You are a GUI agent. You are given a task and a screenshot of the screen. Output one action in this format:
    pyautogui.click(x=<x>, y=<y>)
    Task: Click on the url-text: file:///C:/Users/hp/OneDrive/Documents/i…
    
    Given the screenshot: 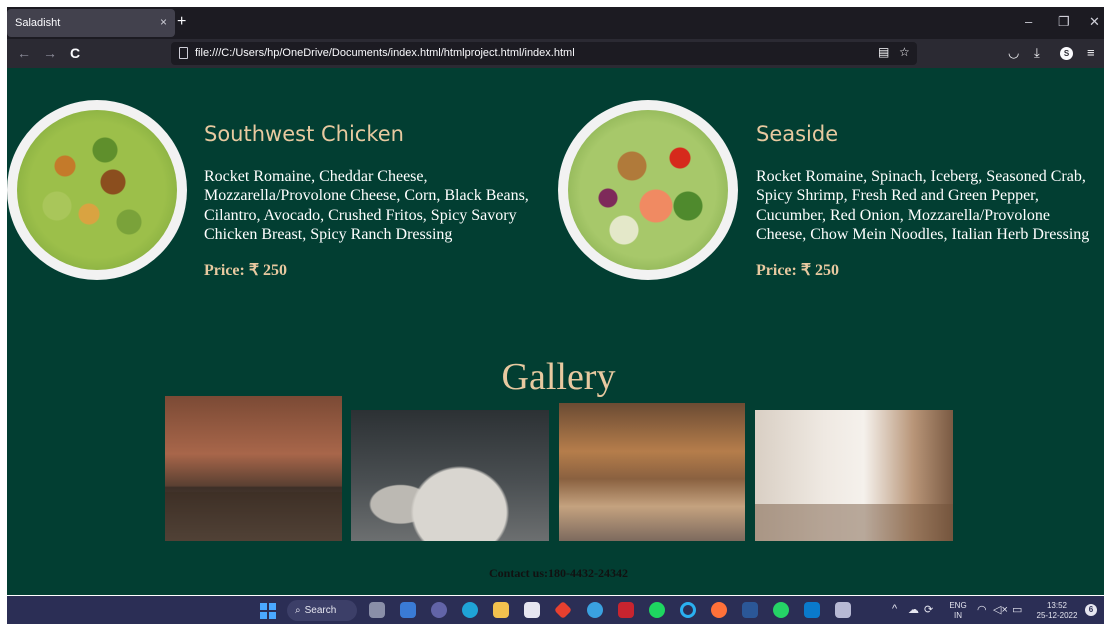 What is the action you would take?
    pyautogui.click(x=385, y=53)
    